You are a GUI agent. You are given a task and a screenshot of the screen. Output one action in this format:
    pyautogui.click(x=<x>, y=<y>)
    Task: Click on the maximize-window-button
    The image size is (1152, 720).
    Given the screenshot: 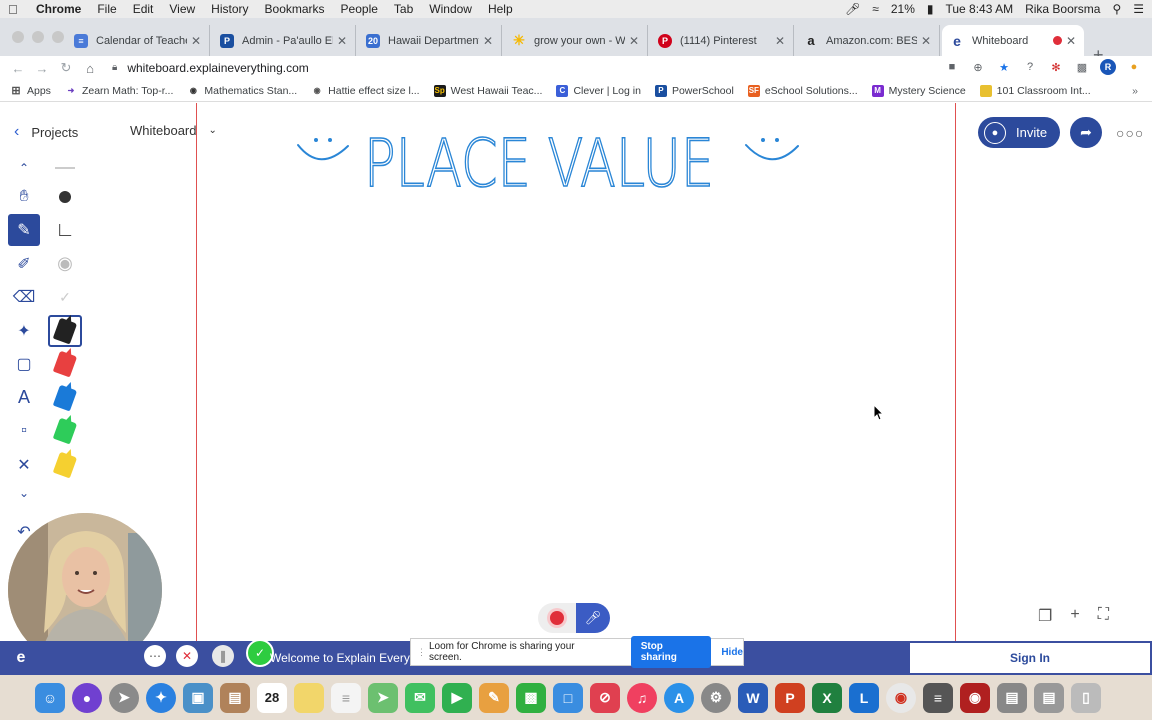 What is the action you would take?
    pyautogui.click(x=58, y=37)
    